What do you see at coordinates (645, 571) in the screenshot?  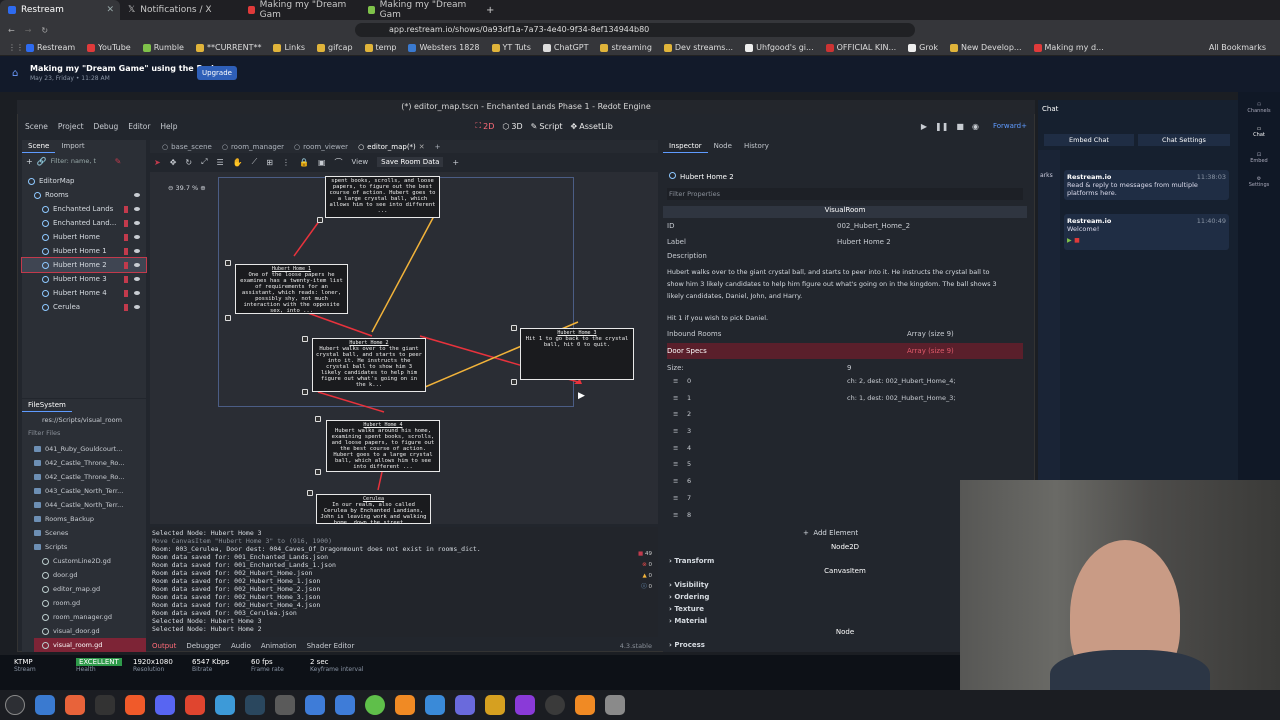 I see `output-filters: ■ 49 ⊗ 0 ▲ 0 ⓘ 0` at bounding box center [645, 571].